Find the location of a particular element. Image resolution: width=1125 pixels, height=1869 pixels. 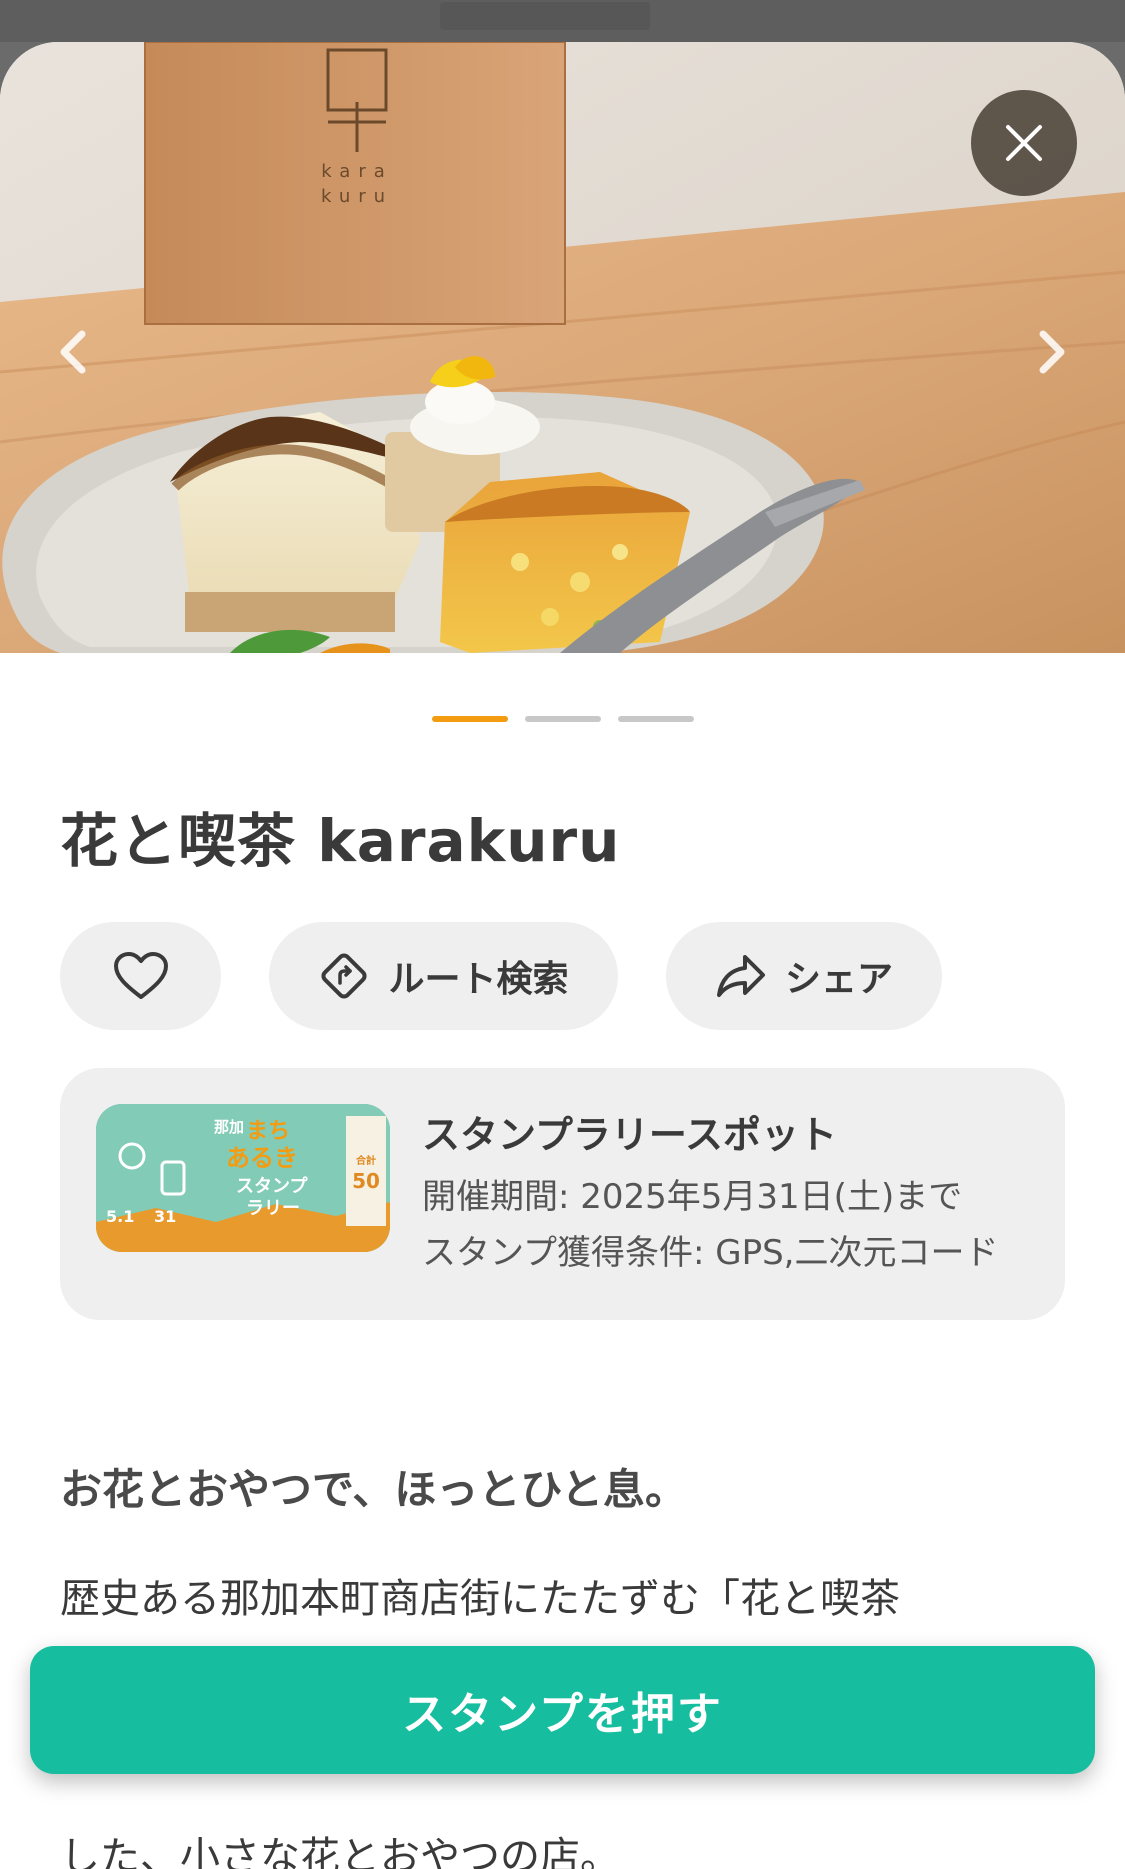

thumb-line4: スタンプ is located at coordinates (272, 1186).